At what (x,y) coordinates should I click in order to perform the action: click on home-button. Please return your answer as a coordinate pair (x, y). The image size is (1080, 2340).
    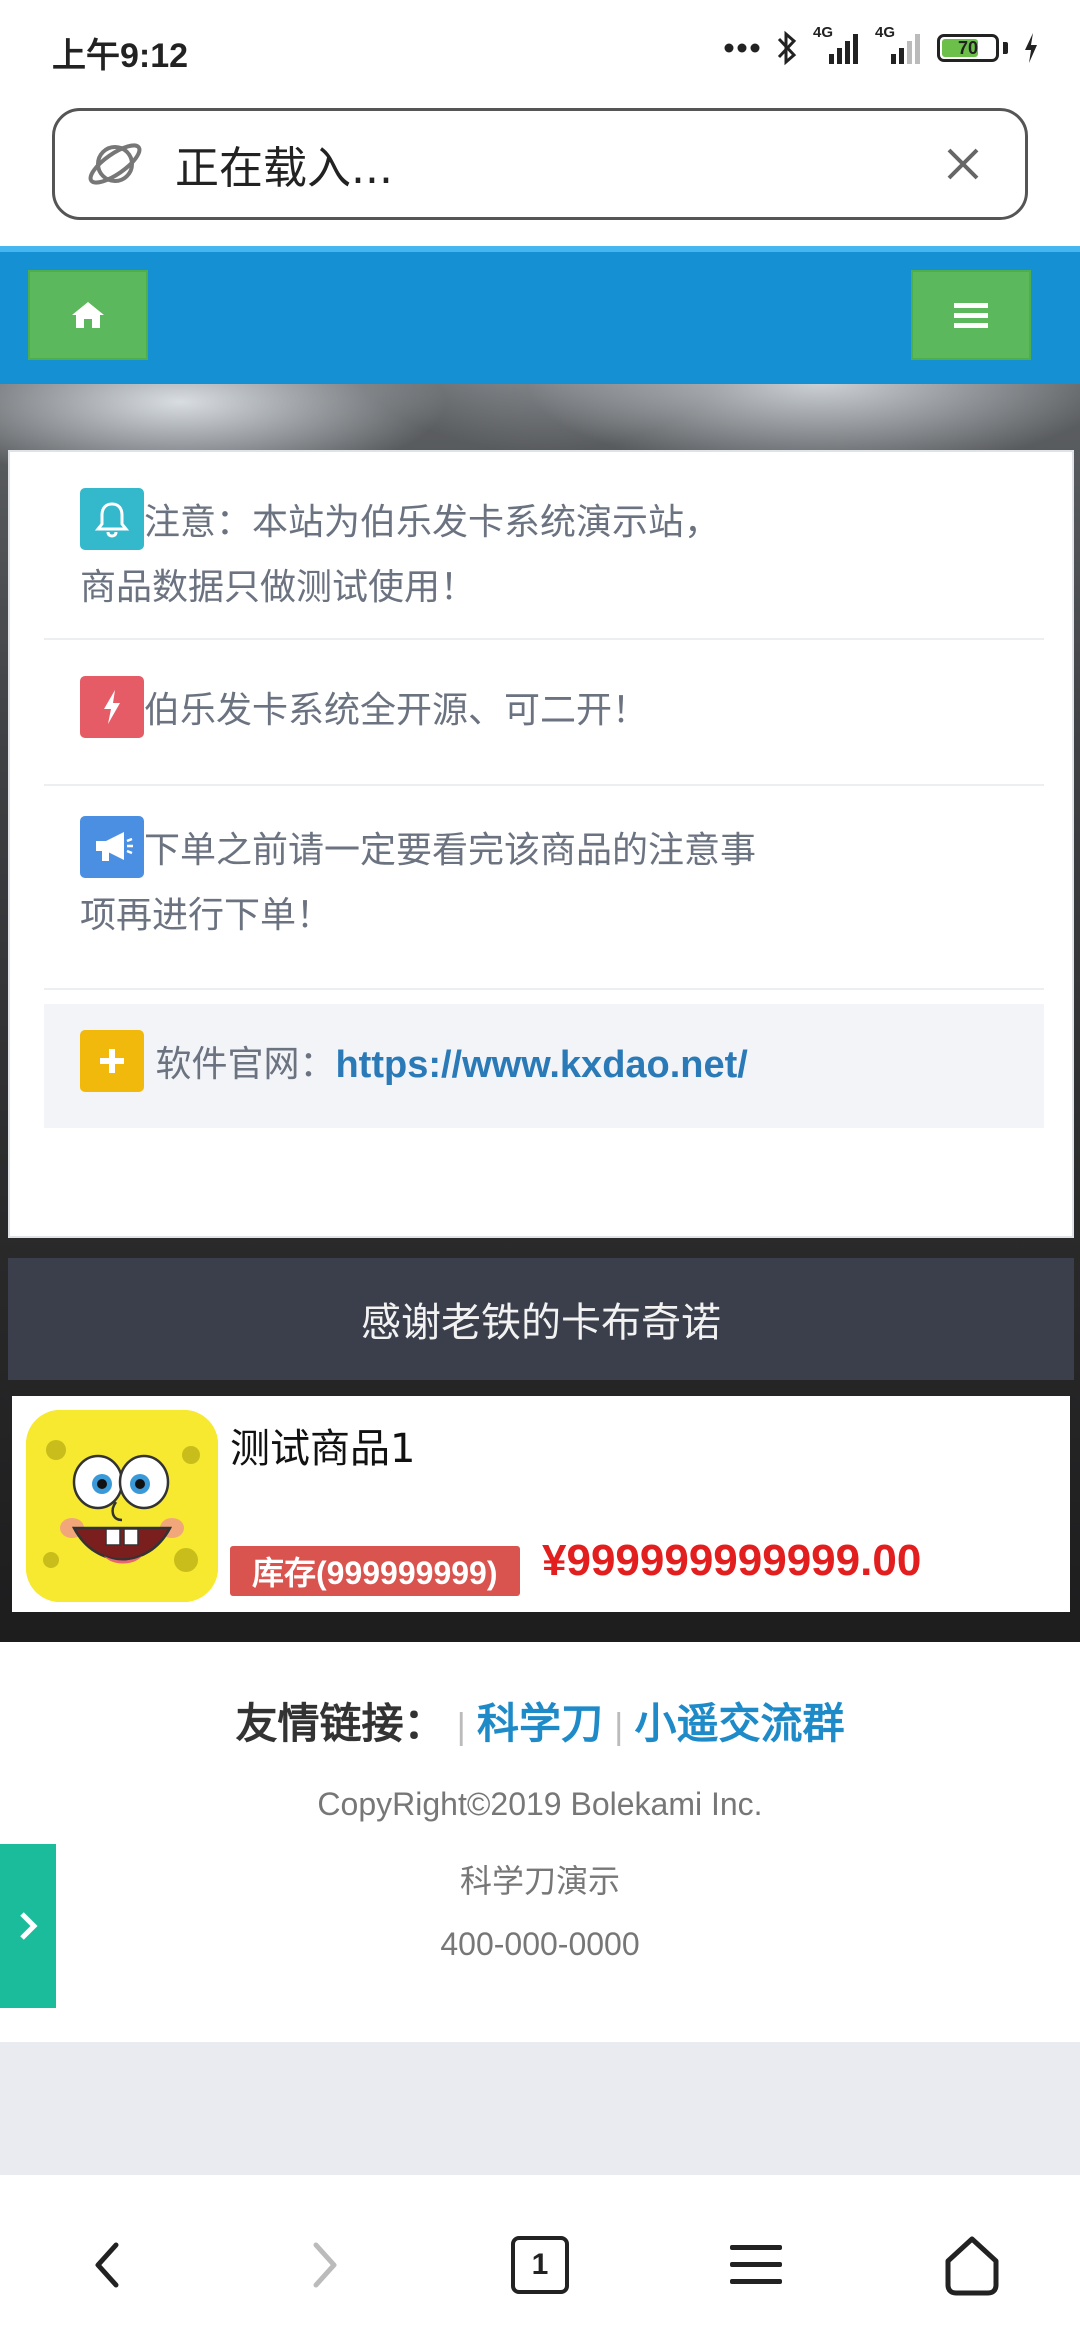
    Looking at the image, I should click on (88, 315).